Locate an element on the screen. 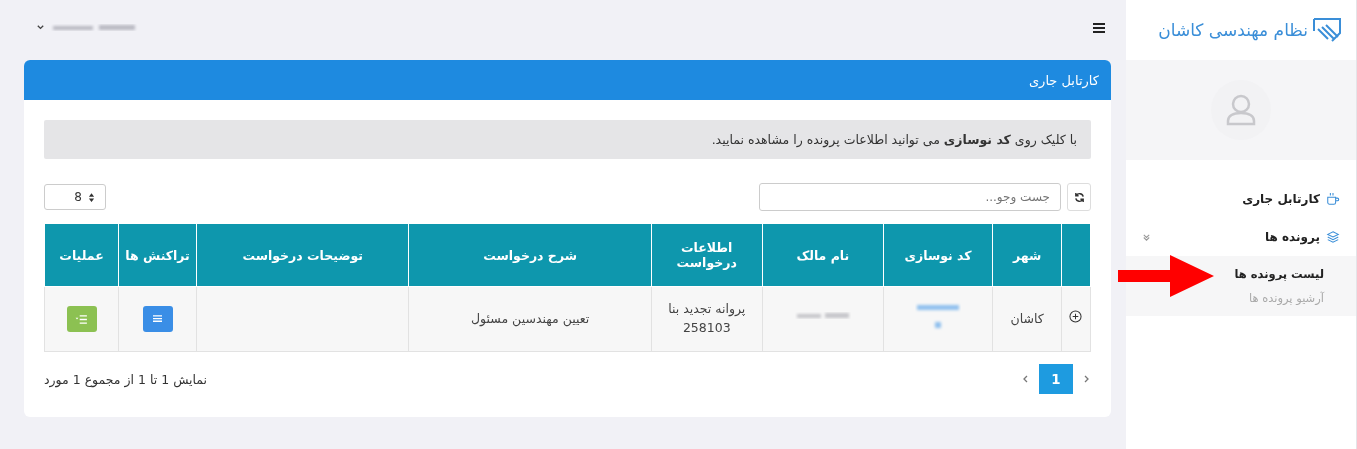  brand-title: نظام مهندسی کاشان is located at coordinates (1233, 30).